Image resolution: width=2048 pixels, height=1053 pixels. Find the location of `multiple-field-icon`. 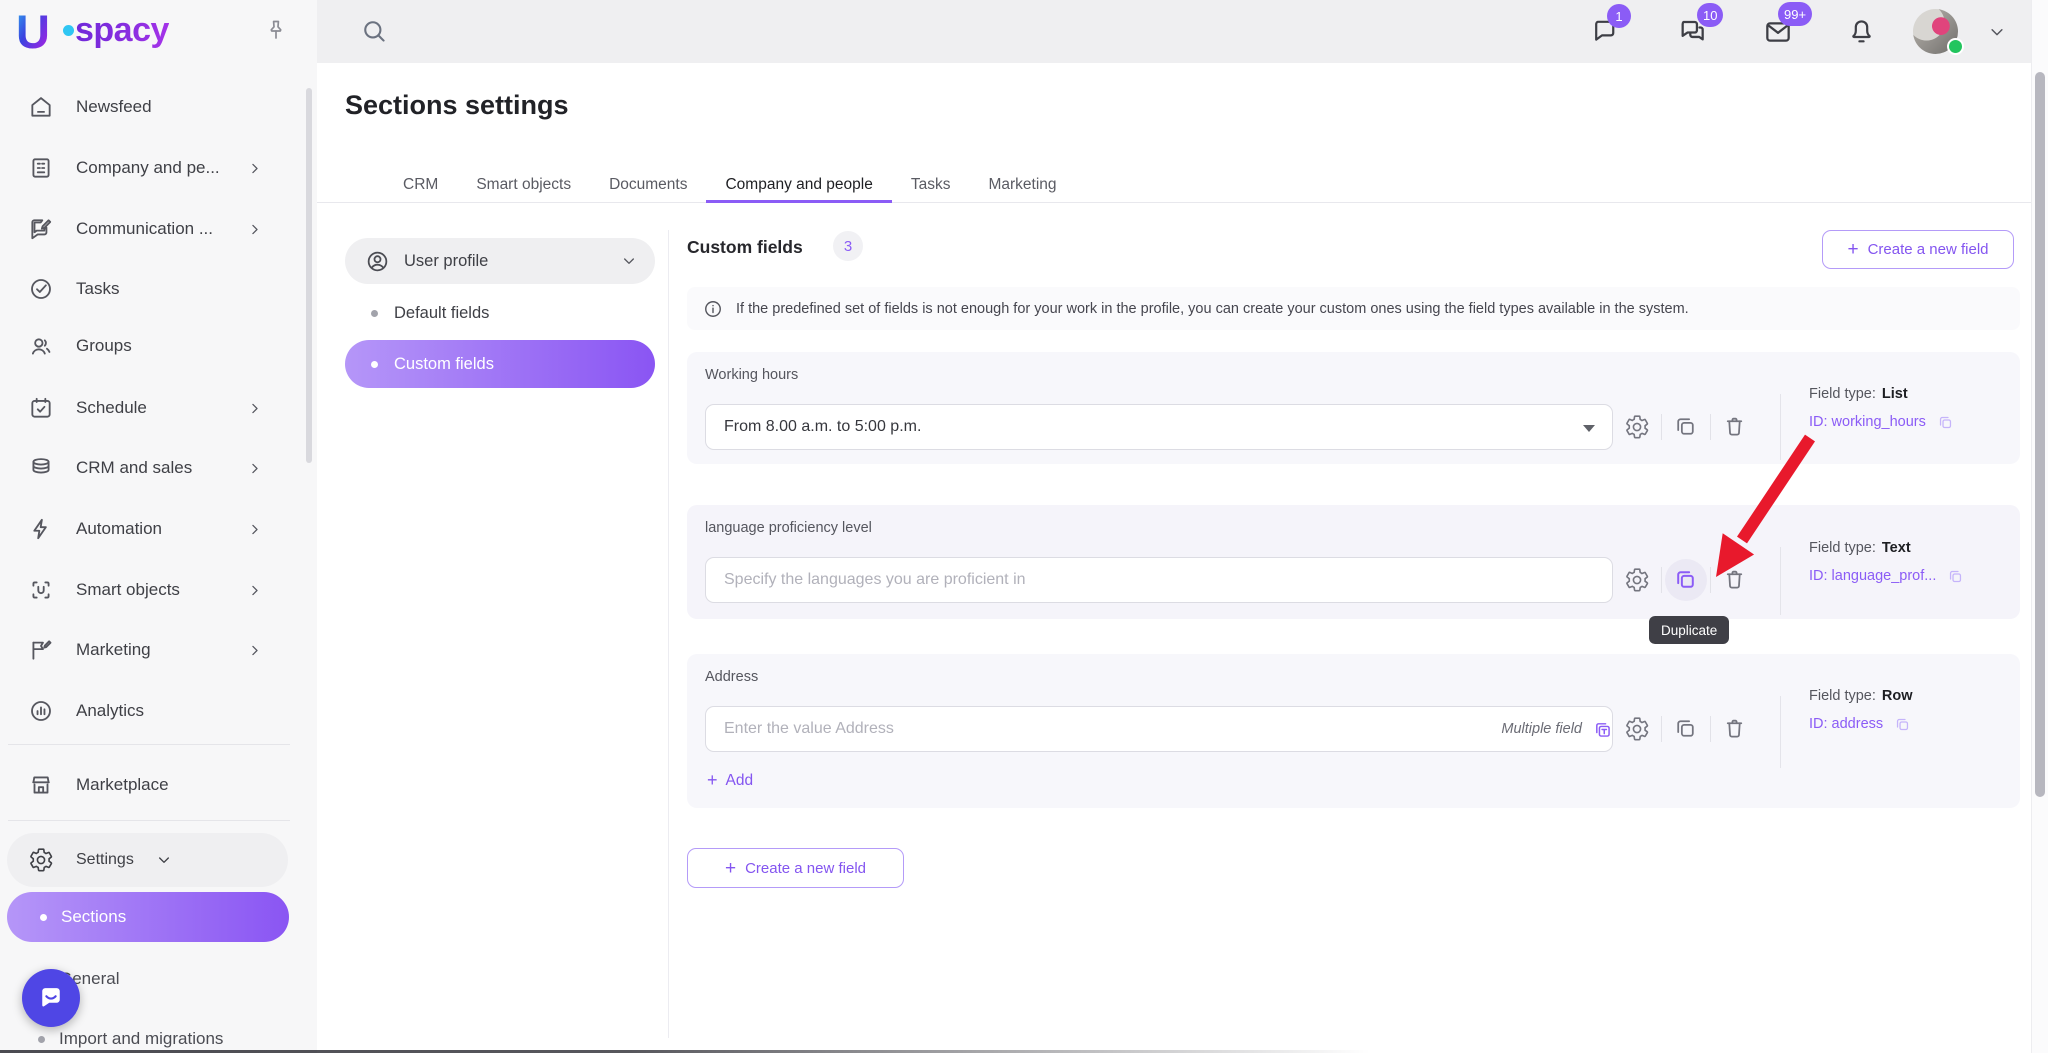

multiple-field-icon is located at coordinates (1602, 729).